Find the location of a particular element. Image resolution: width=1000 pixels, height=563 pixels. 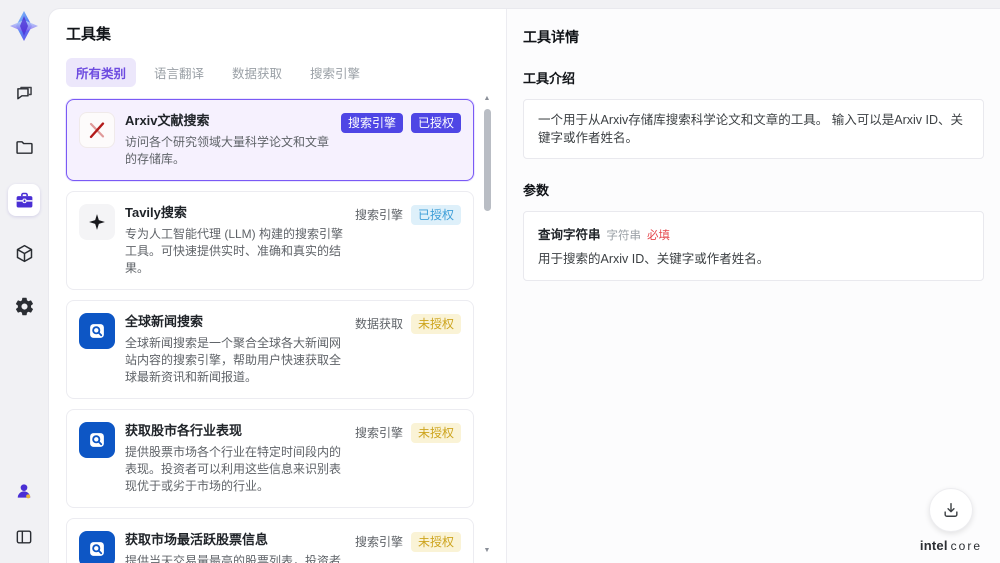

gear-icon is located at coordinates (24, 306).